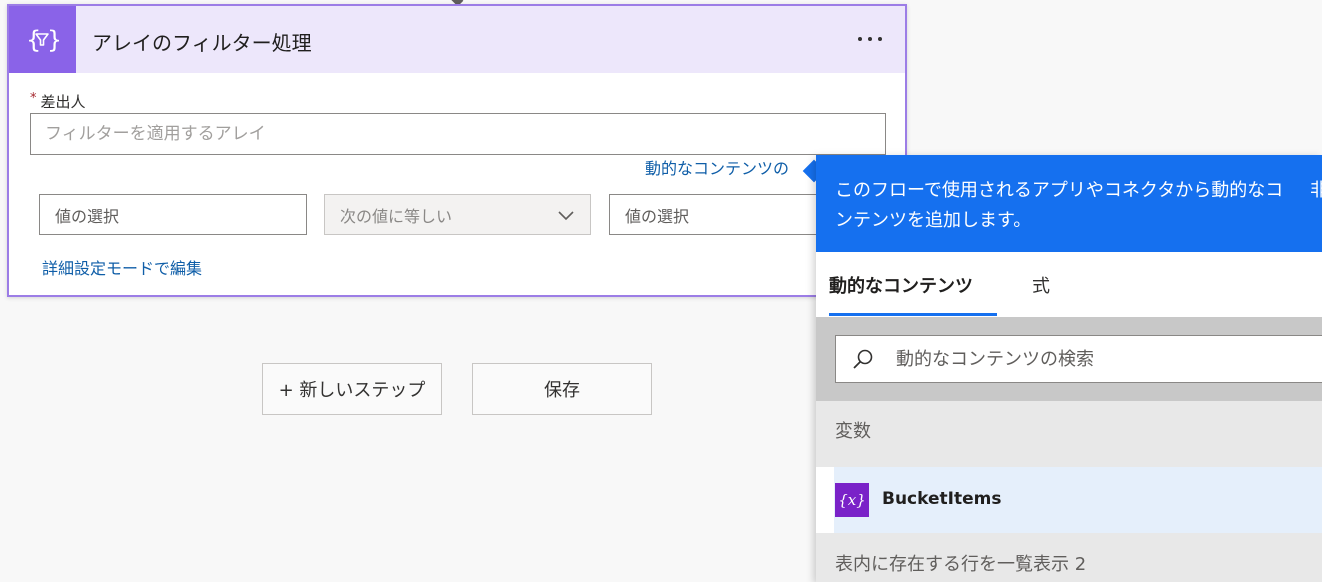 This screenshot has width=1322, height=582. What do you see at coordinates (122, 267) in the screenshot?
I see `edit-advanced-mode-link: 詳細設定モードで編集` at bounding box center [122, 267].